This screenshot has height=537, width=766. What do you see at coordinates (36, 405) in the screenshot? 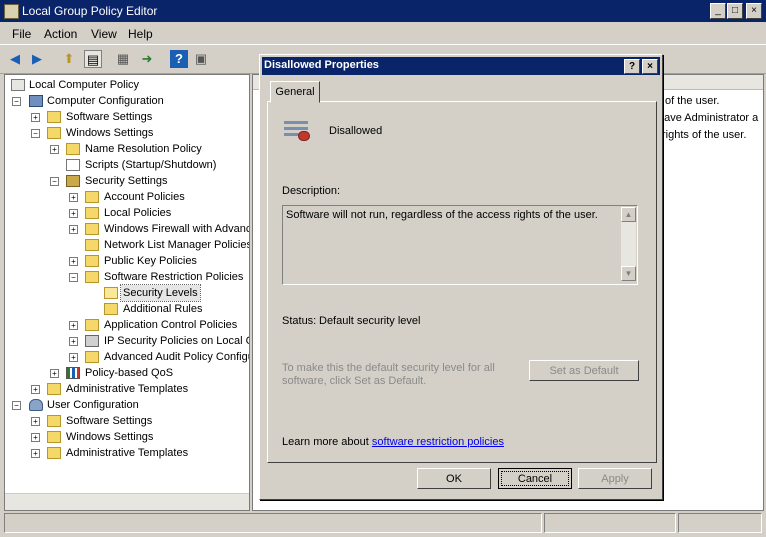
I see `user-icon` at bounding box center [36, 405].